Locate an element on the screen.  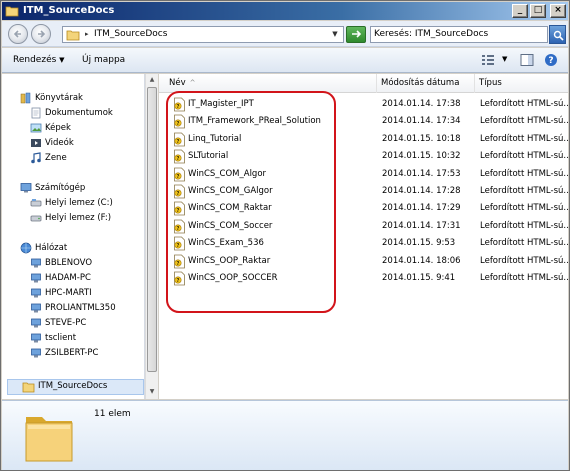
back-button is located at coordinates (18, 34).